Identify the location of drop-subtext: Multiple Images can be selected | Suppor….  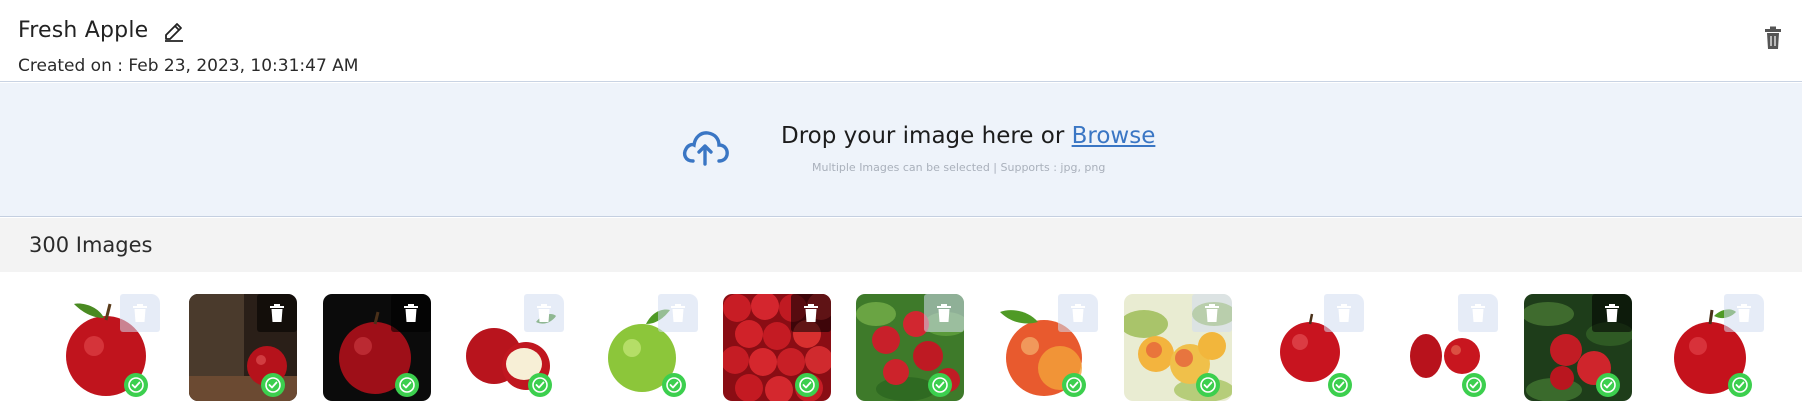
(959, 167).